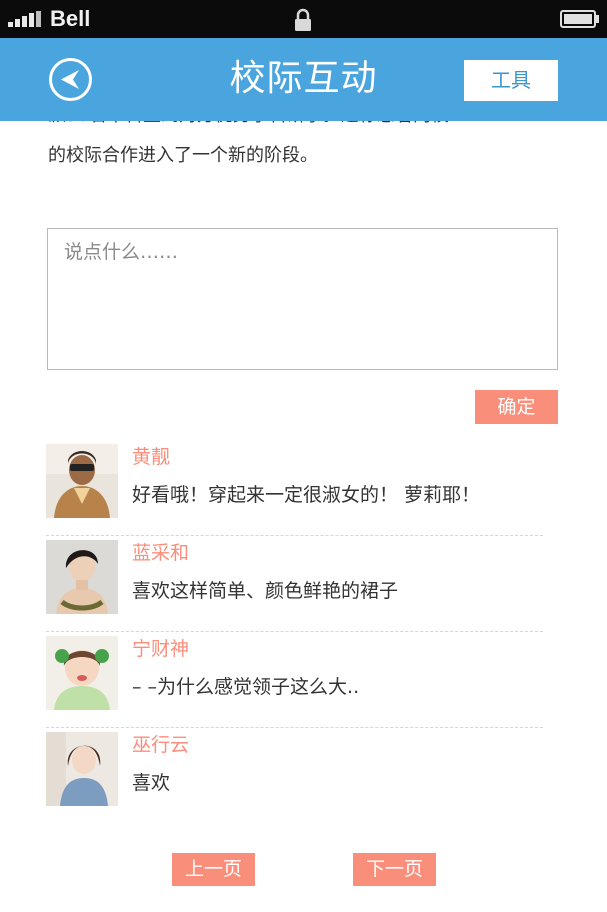 The width and height of the screenshot is (607, 912). I want to click on comment-text: 喜欢这样简单、颜色鲜艳的裙子, so click(265, 591).